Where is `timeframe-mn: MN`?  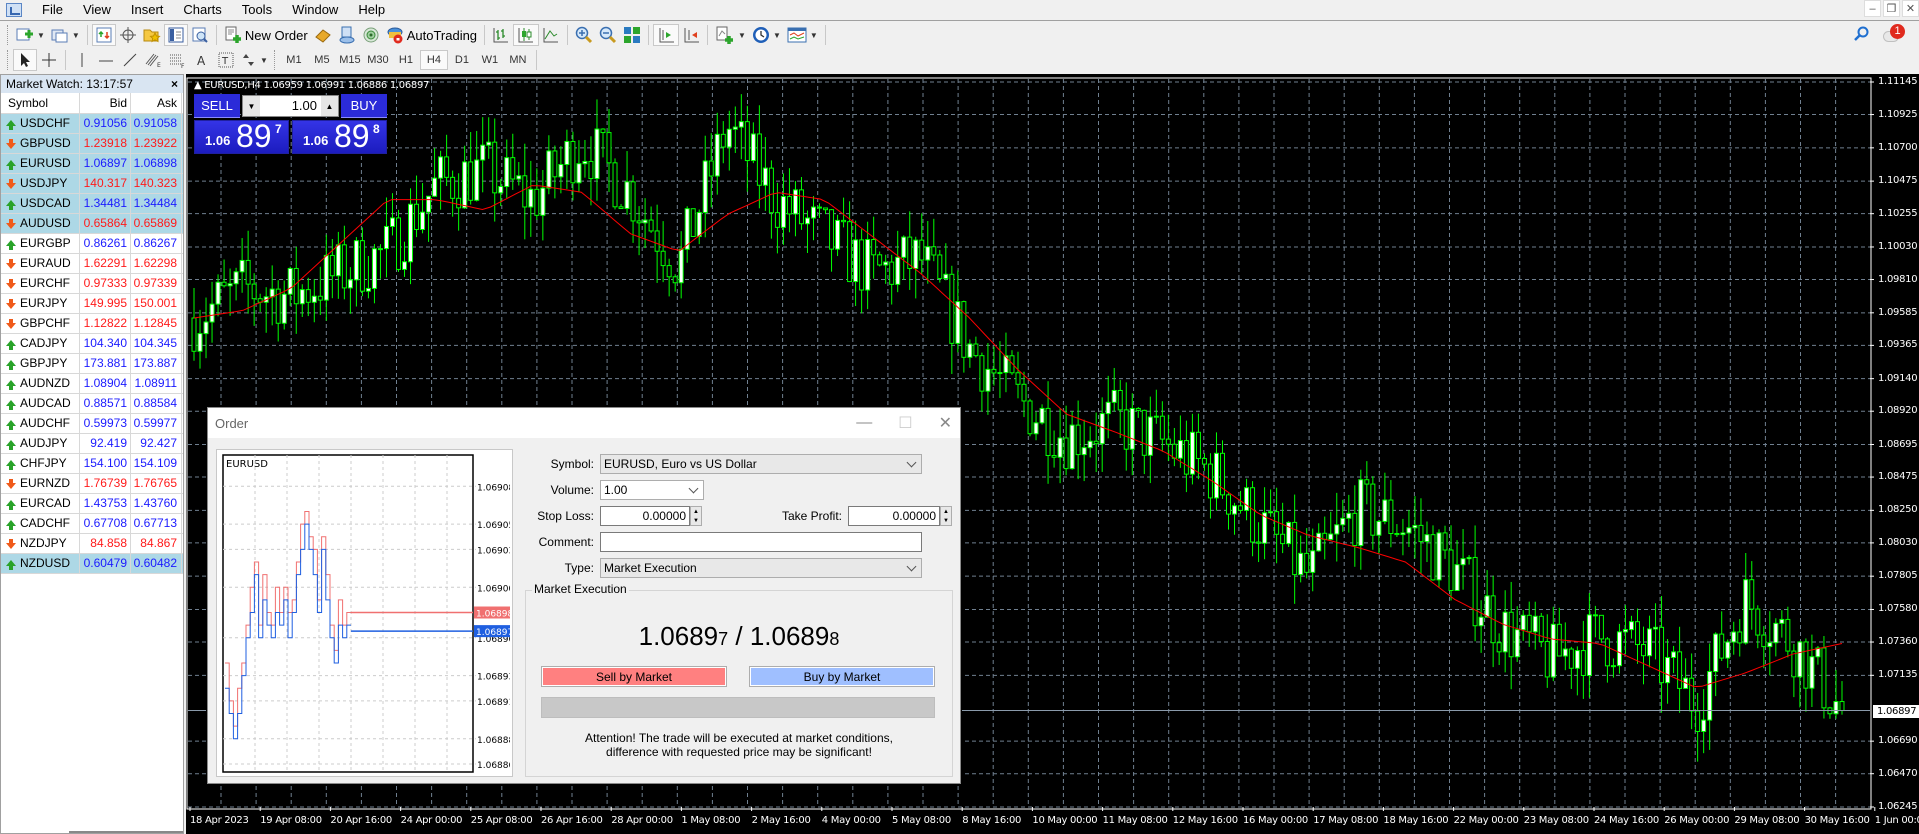
timeframe-mn: MN is located at coordinates (518, 60).